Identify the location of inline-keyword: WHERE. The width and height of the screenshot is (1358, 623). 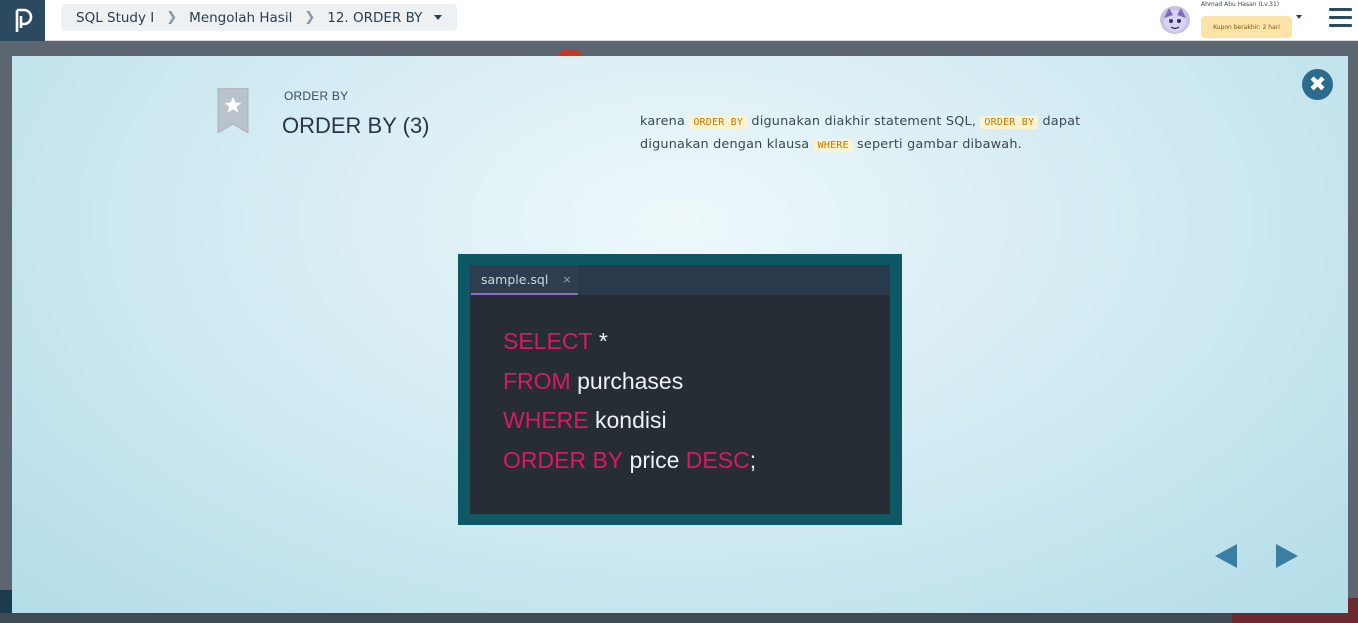
(833, 145).